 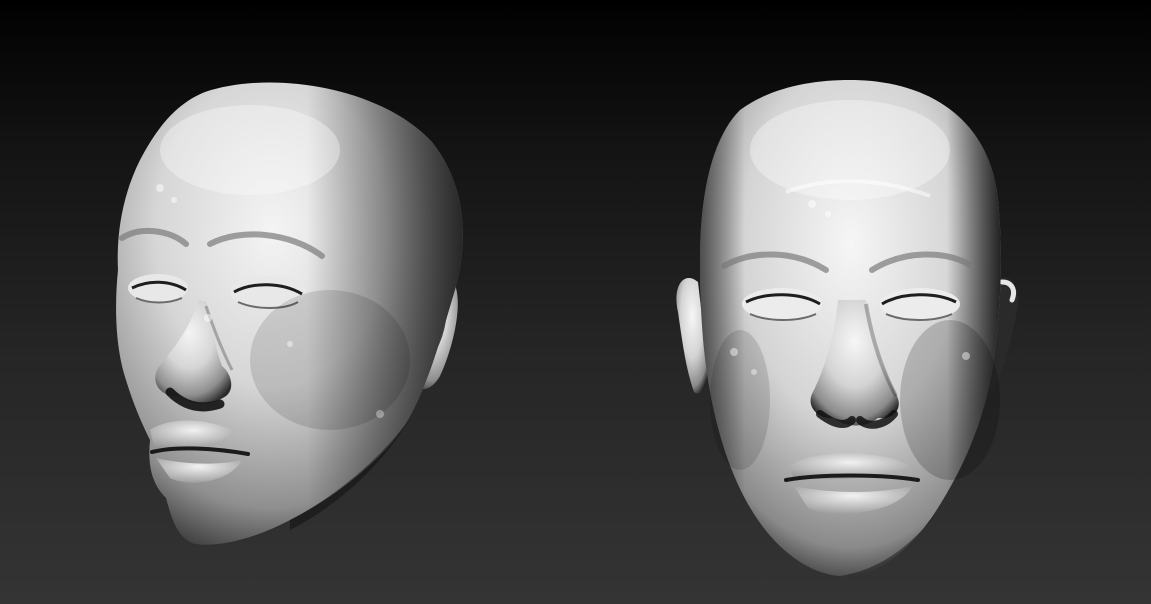 What do you see at coordinates (920, 304) in the screenshot?
I see `eye-right-head-b` at bounding box center [920, 304].